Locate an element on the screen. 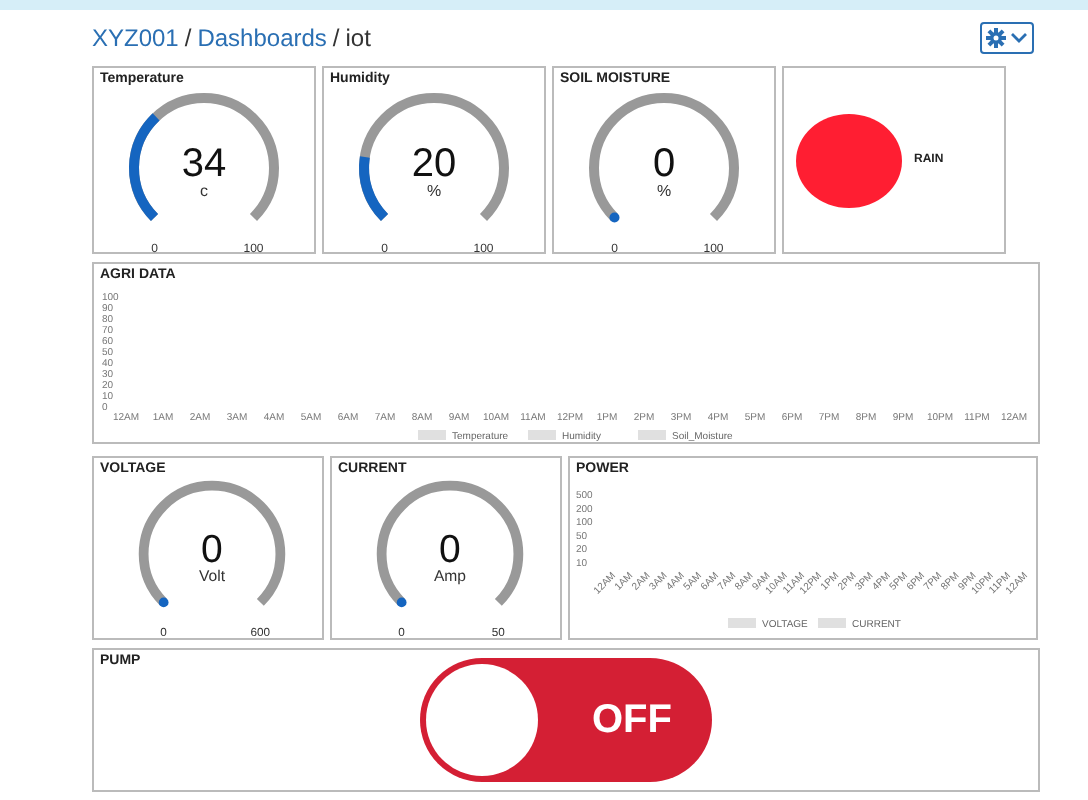 This screenshot has height=800, width=1088. gauge-unit: c is located at coordinates (204, 191).